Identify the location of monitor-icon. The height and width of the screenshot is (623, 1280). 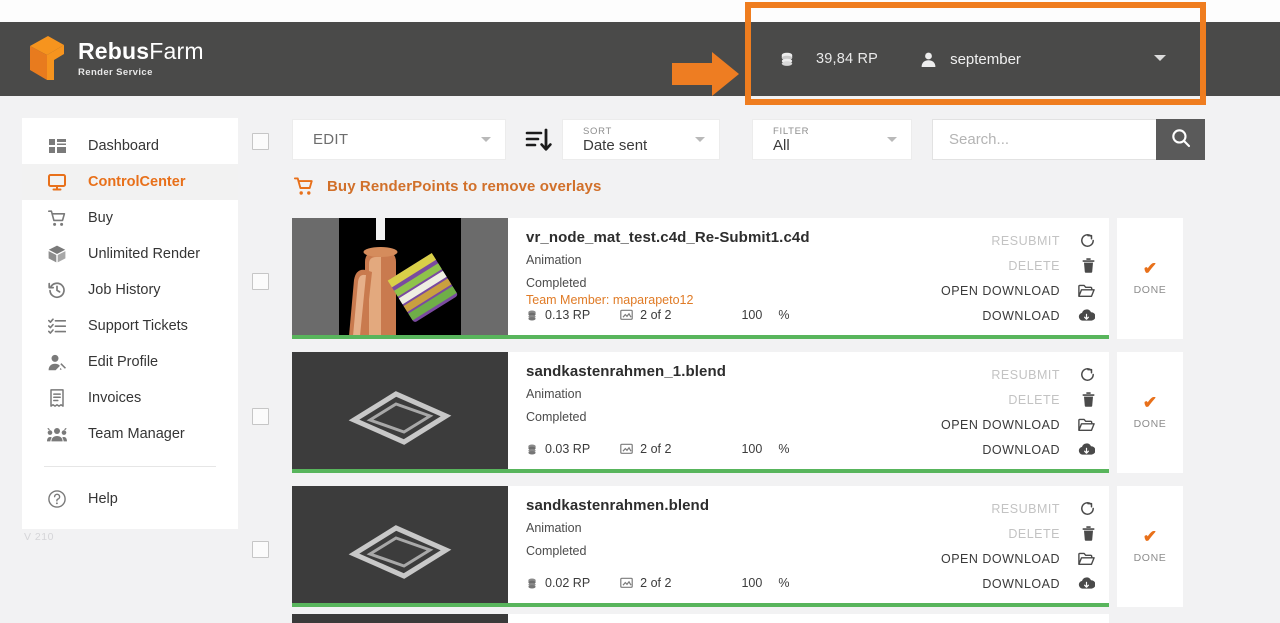
(57, 182).